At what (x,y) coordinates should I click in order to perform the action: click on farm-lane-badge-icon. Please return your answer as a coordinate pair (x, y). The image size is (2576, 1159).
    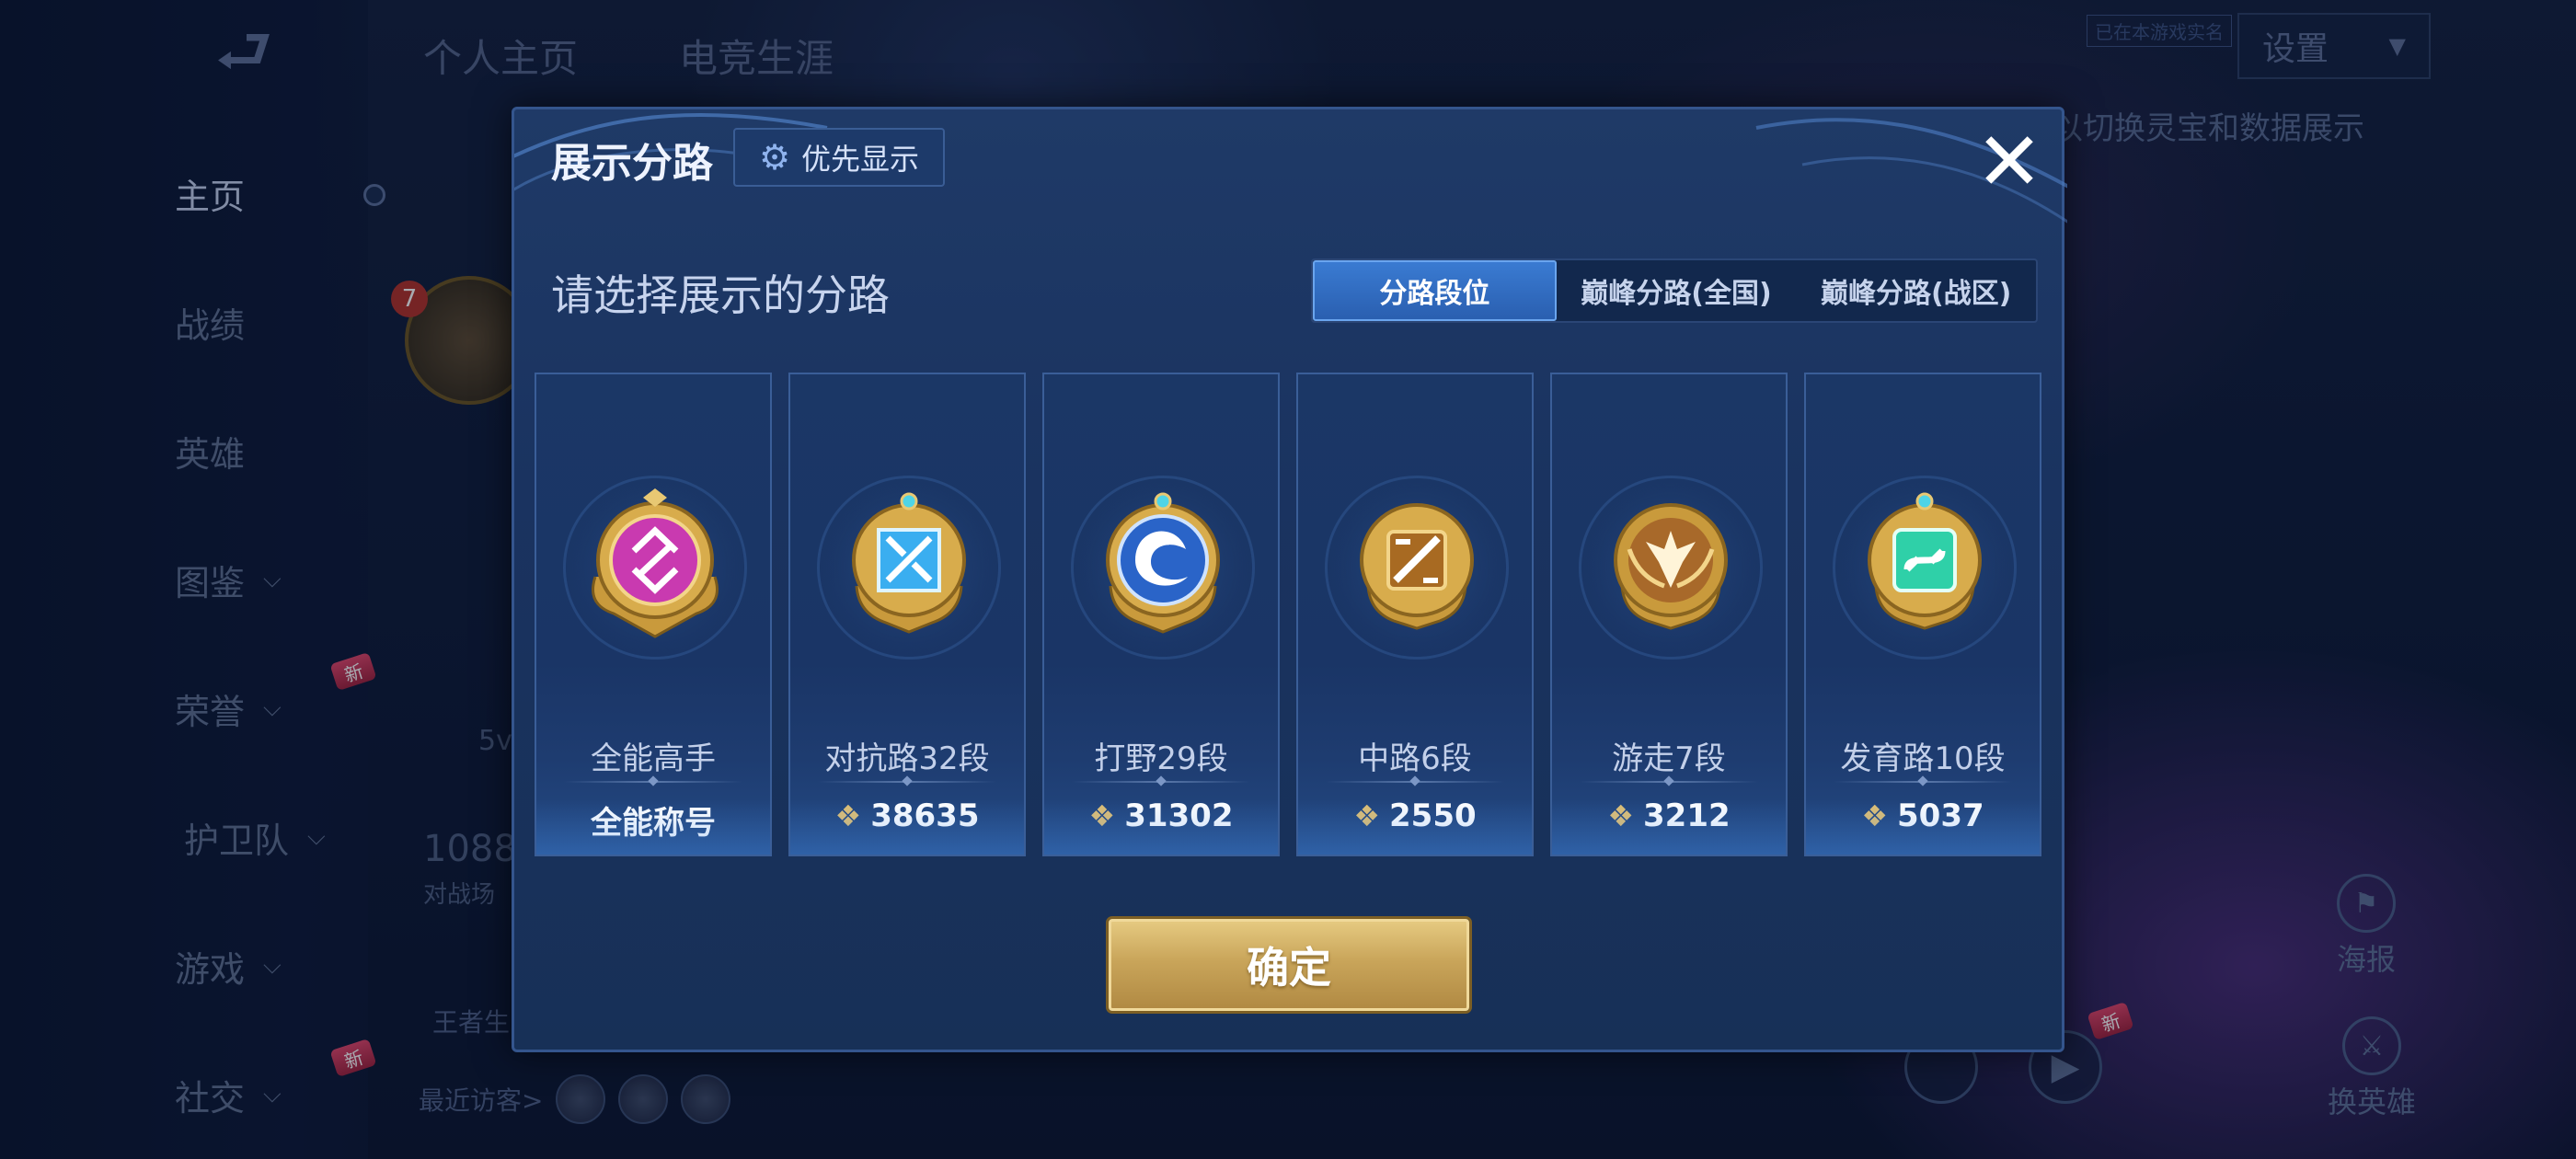
    Looking at the image, I should click on (1925, 561).